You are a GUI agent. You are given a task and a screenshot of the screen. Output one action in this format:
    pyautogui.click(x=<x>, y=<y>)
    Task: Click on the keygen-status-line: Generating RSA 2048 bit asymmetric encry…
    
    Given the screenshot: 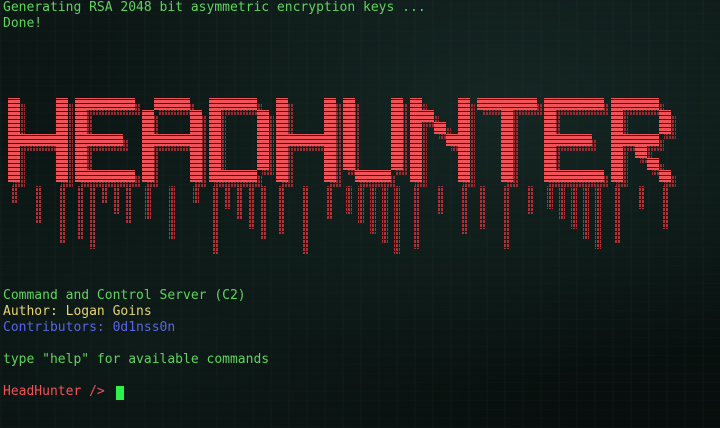 What is the action you would take?
    pyautogui.click(x=214, y=7)
    